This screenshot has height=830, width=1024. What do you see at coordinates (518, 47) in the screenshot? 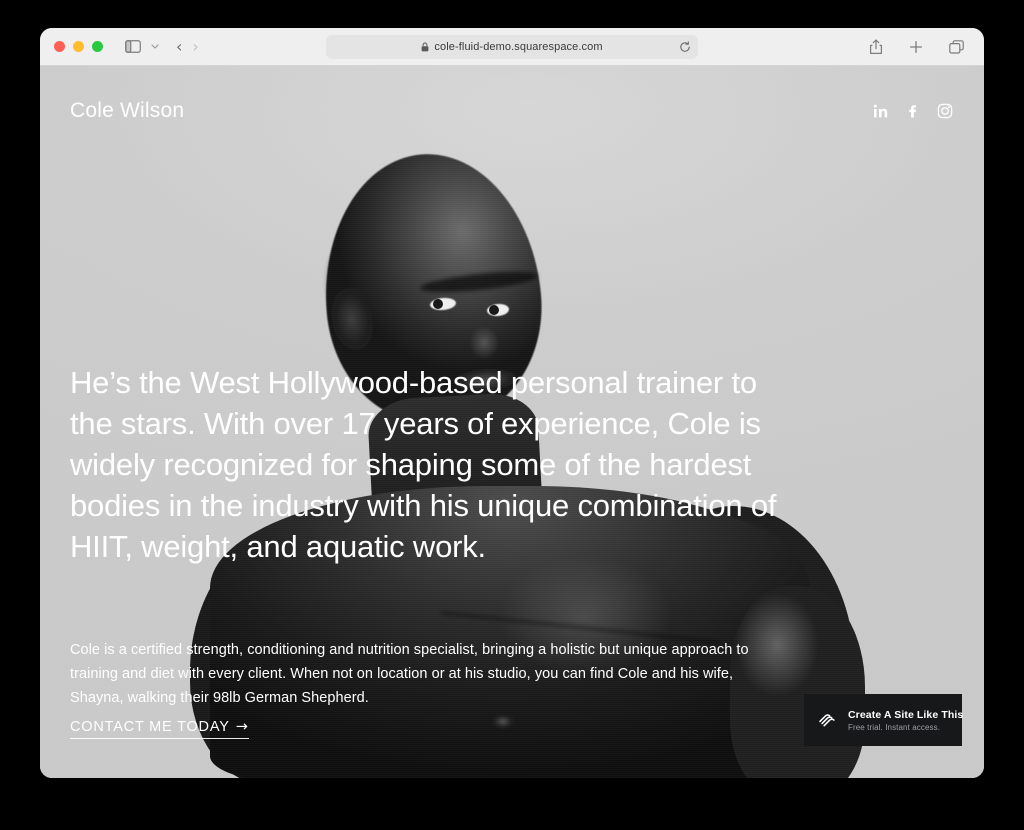
I see `url-text: cole-fluid-demo.squarespace.com` at bounding box center [518, 47].